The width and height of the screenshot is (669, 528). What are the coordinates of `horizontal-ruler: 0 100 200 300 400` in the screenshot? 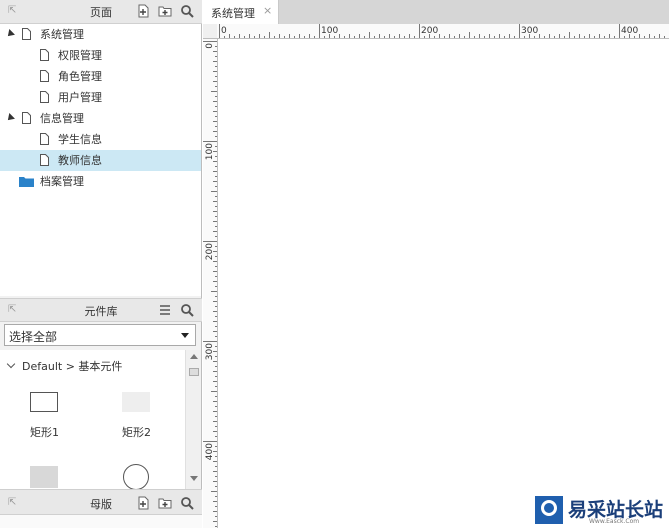 It's located at (443, 31).